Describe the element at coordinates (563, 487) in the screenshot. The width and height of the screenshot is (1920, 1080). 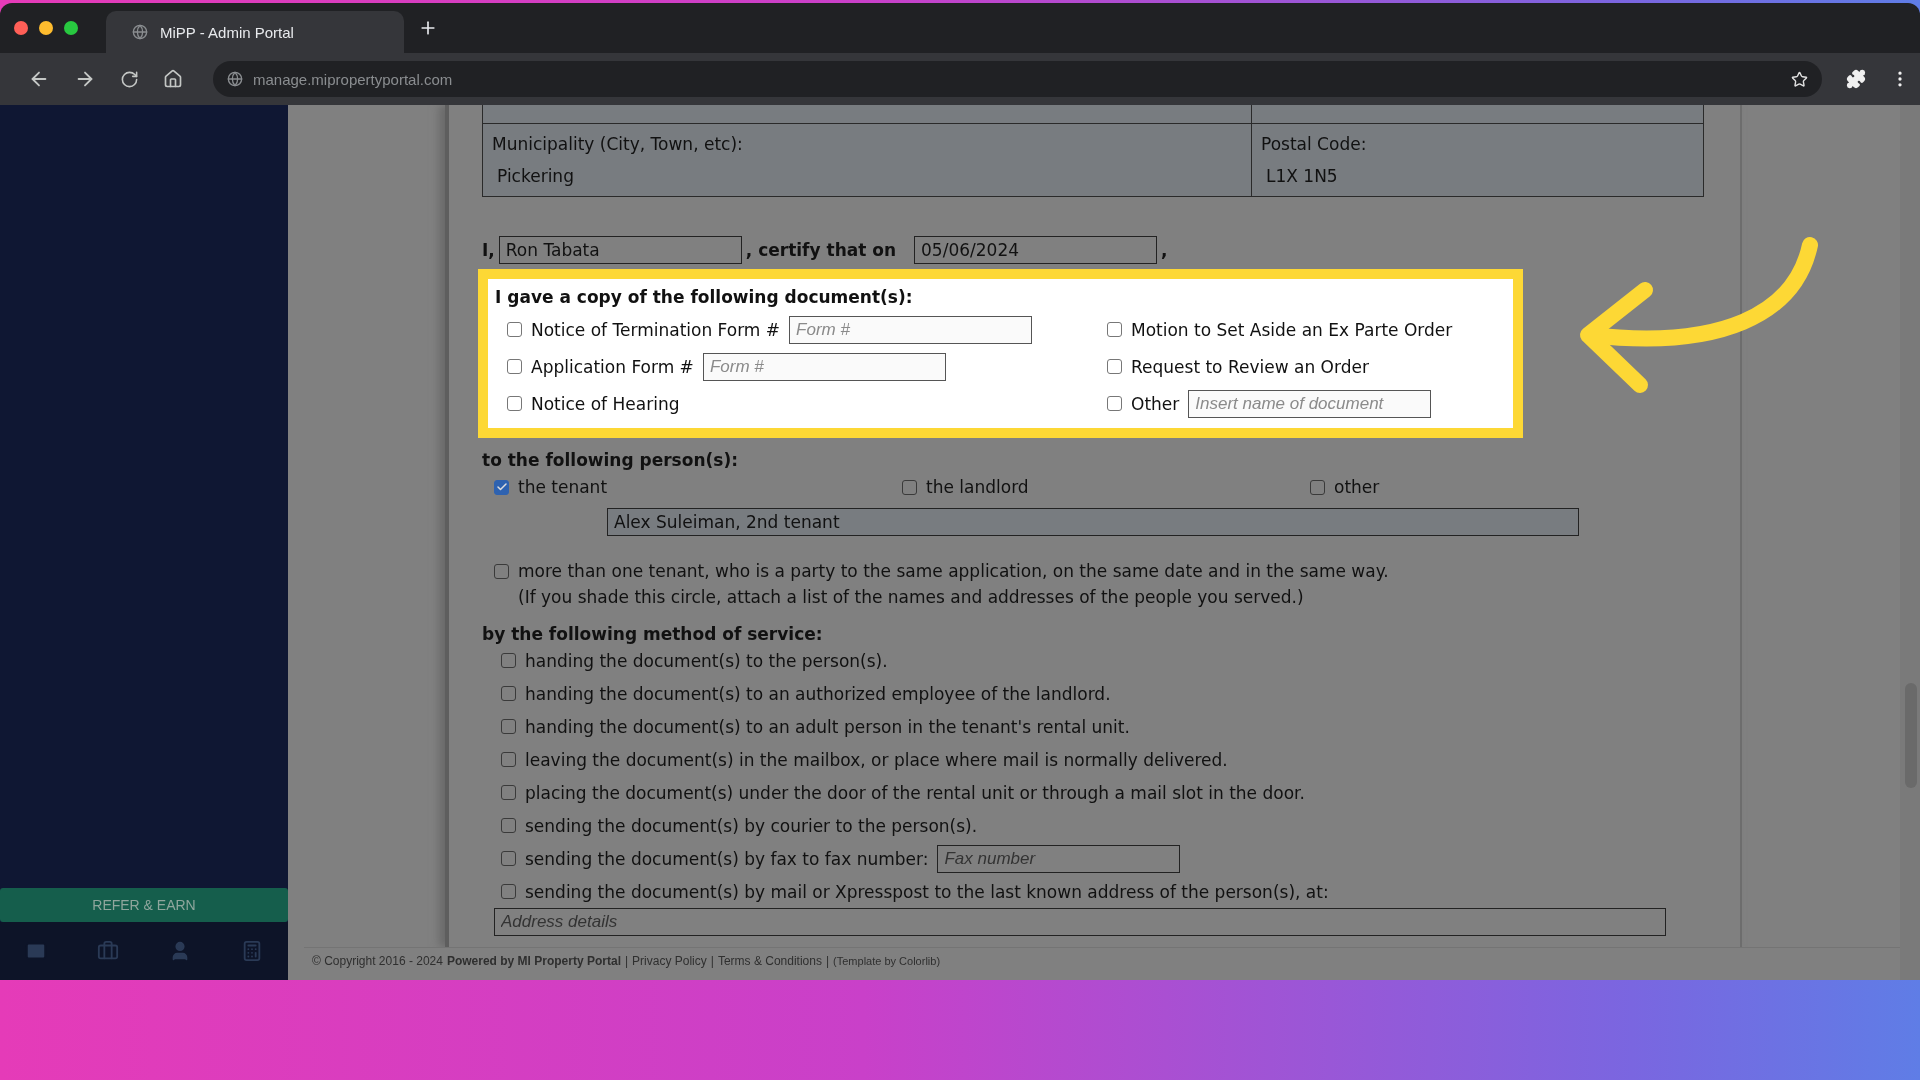
I see `person-option: the tenant` at that location.